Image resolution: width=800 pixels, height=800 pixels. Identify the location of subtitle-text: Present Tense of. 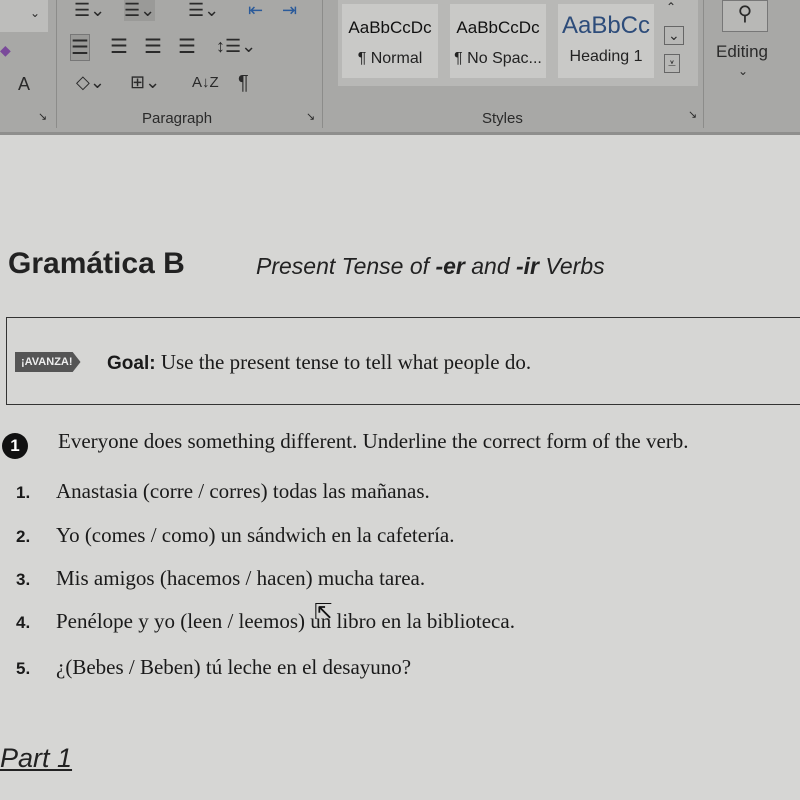
(346, 266).